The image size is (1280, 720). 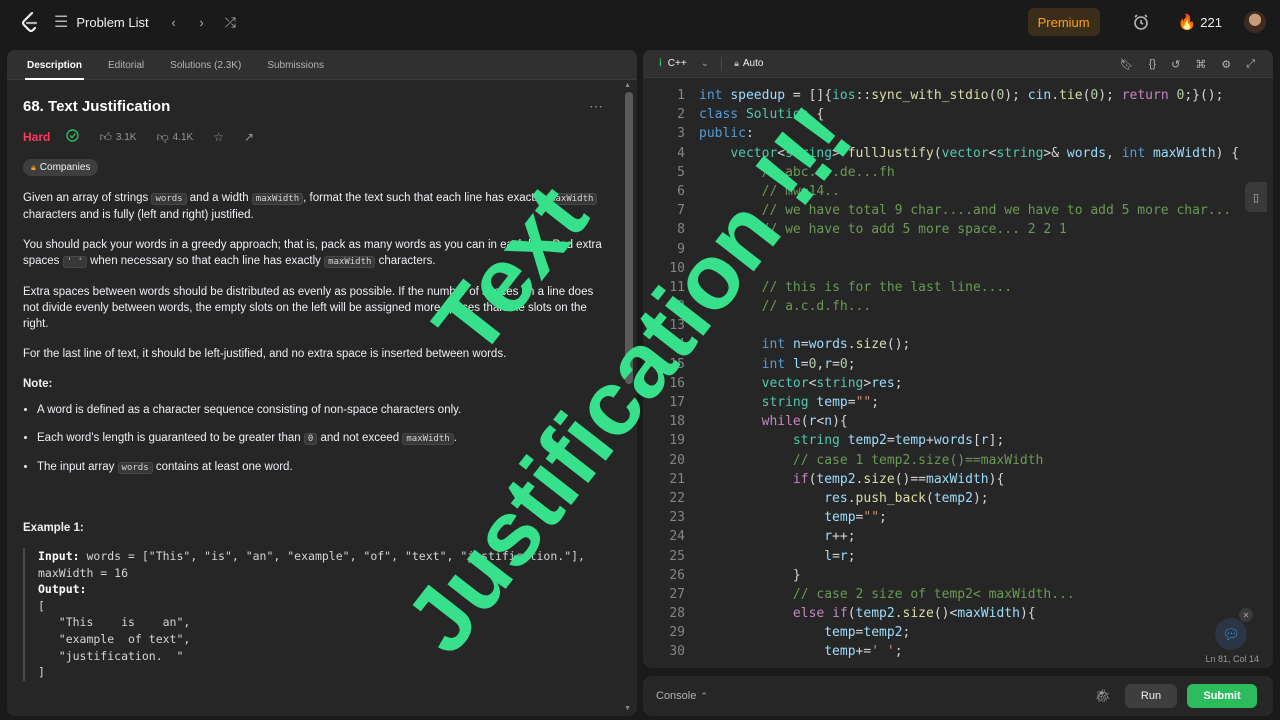 I want to click on code-text: // case 1 temp2.size()==maxWidth, so click(x=864, y=460).